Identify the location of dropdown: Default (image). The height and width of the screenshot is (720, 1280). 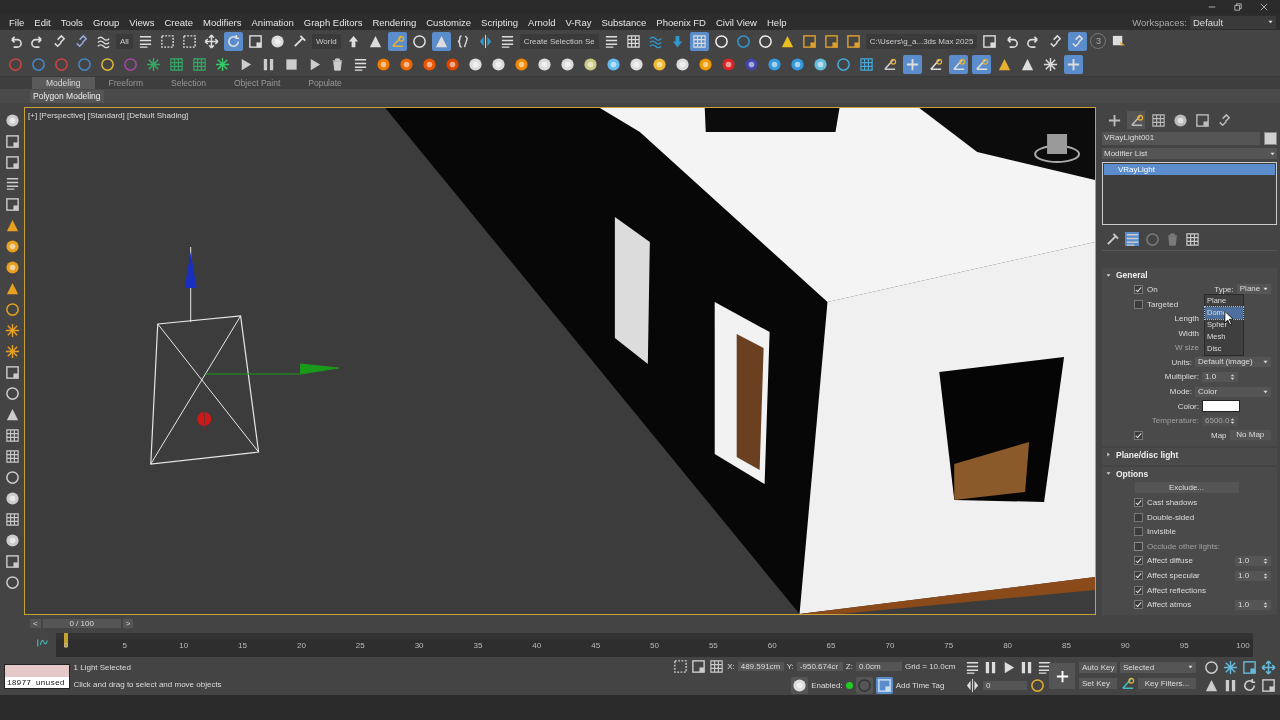
(1233, 362).